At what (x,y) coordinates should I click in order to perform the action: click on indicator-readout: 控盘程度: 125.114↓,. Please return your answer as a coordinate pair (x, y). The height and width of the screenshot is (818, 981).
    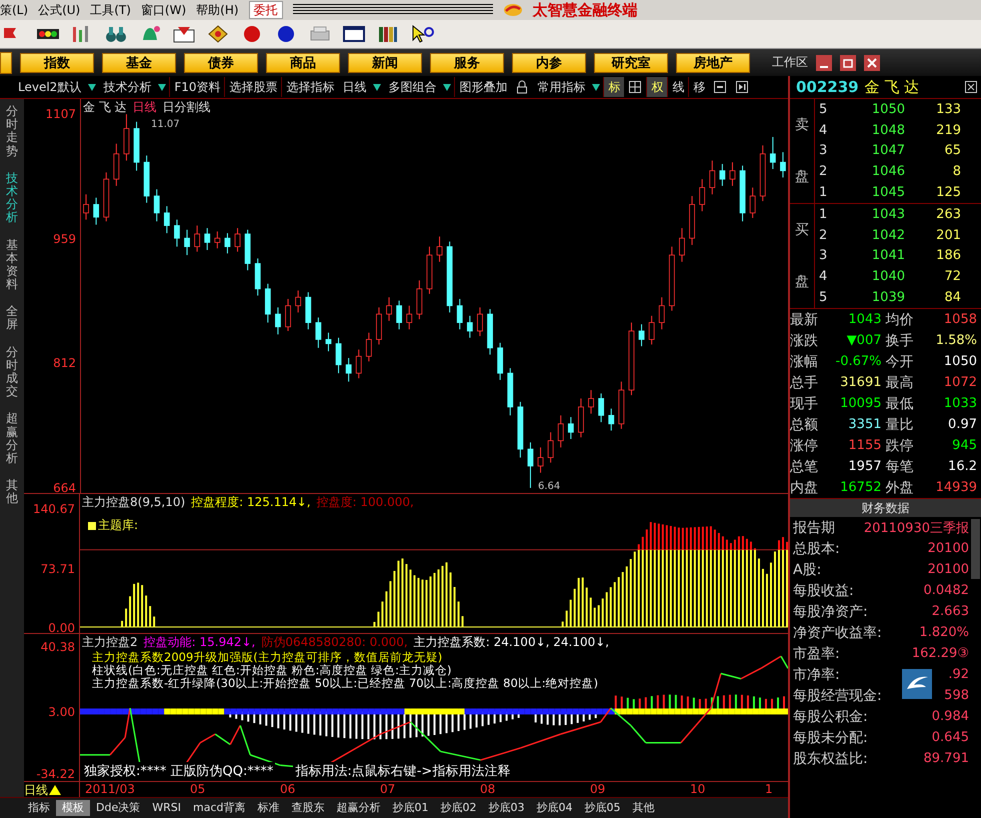
    Looking at the image, I should click on (251, 502).